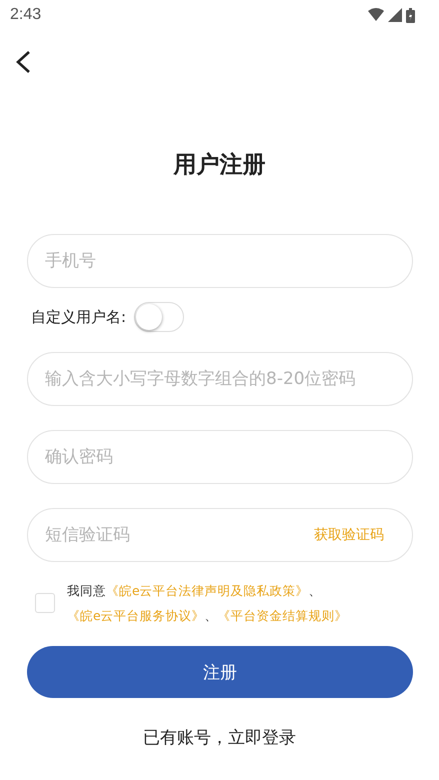 Image resolution: width=439 pixels, height=780 pixels. Describe the element at coordinates (219, 737) in the screenshot. I see `login-link: 已有账号，立即登录` at that location.